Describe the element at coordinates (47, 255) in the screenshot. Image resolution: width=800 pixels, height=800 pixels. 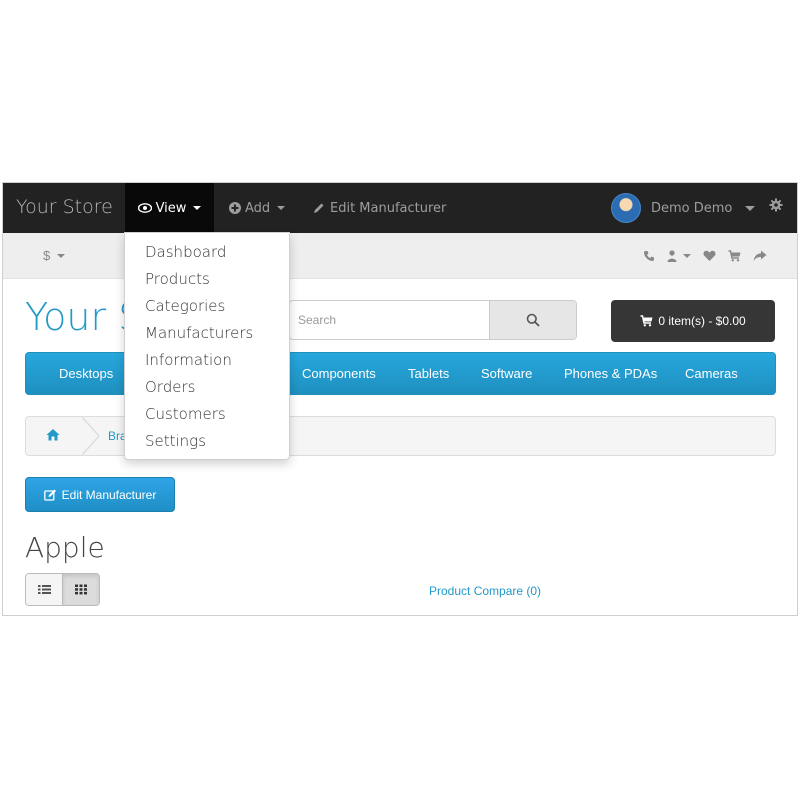
I see `currency-symbol: $` at that location.